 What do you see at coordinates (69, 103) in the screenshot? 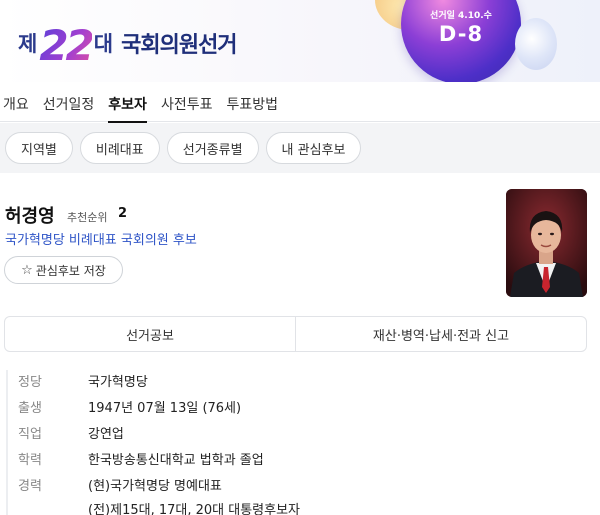
I see `tab-schedule: 선거일정` at bounding box center [69, 103].